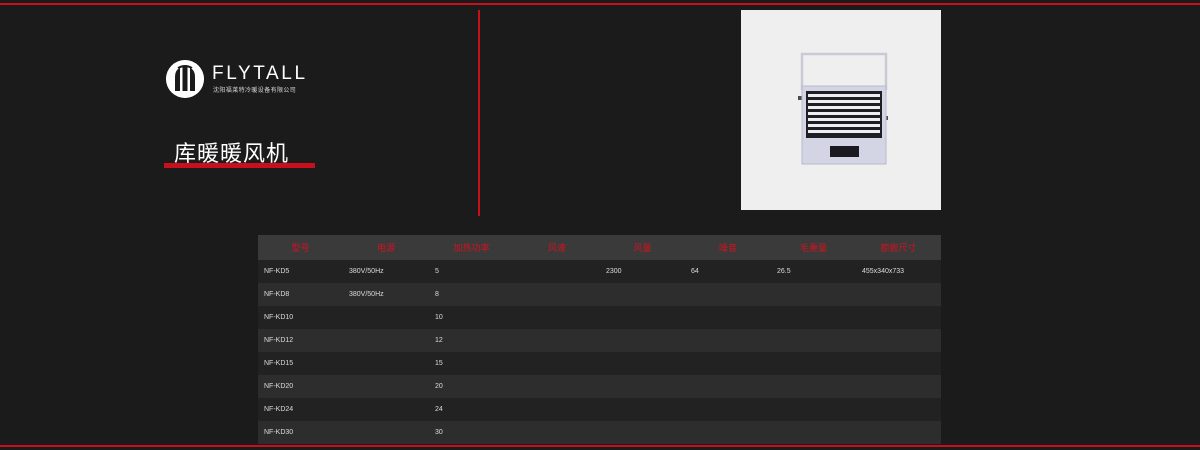 The image size is (1200, 450). I want to click on unit-heater-illustration, so click(841, 110).